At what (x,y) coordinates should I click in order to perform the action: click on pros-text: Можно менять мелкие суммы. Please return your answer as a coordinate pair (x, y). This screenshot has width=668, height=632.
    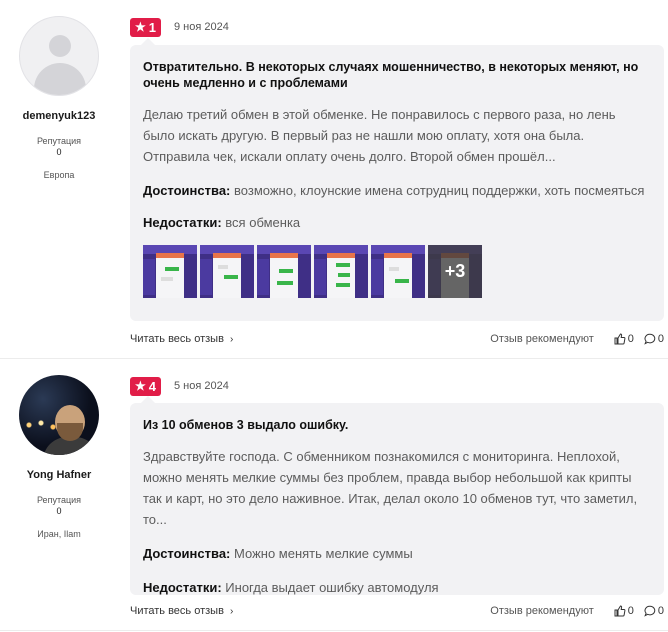
    Looking at the image, I should click on (323, 553).